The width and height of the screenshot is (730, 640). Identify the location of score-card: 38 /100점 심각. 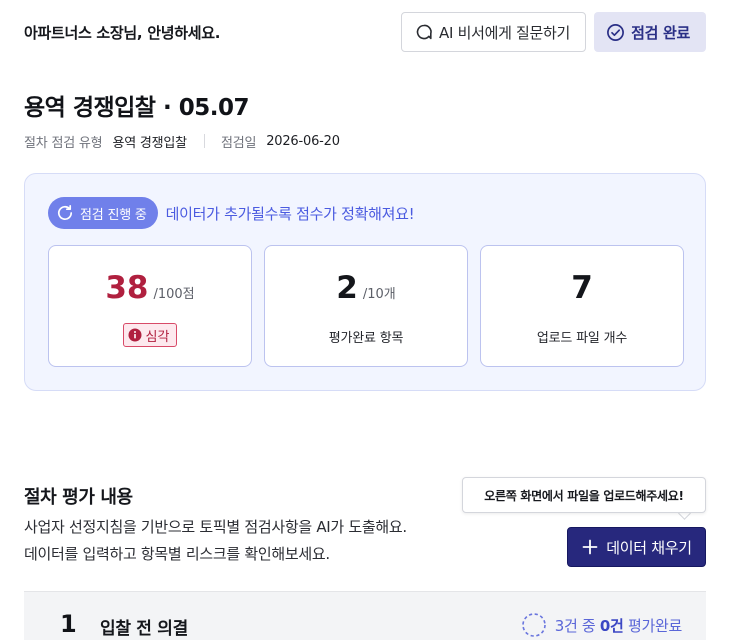
(150, 306).